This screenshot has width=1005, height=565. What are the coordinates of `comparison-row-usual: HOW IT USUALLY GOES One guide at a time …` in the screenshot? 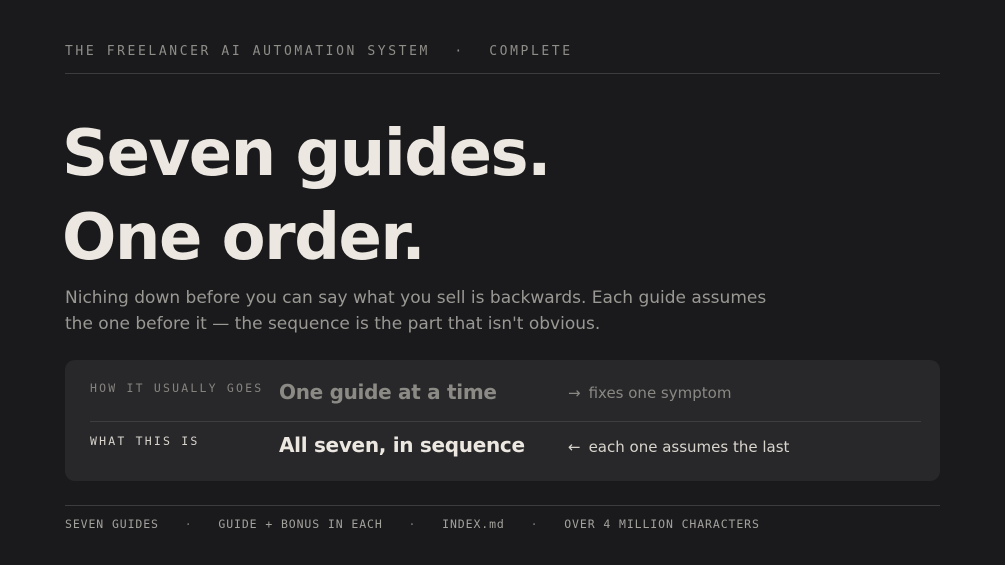 It's located at (505, 394).